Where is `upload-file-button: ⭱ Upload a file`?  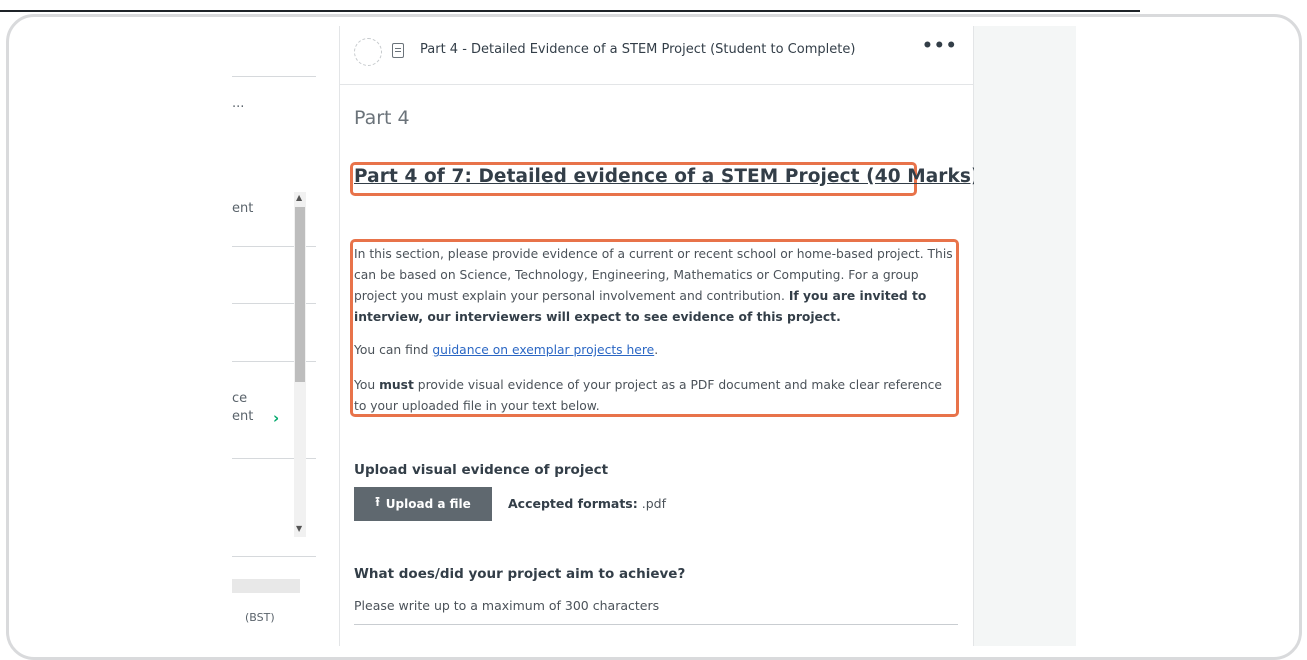
upload-file-button: ⭱ Upload a file is located at coordinates (423, 504).